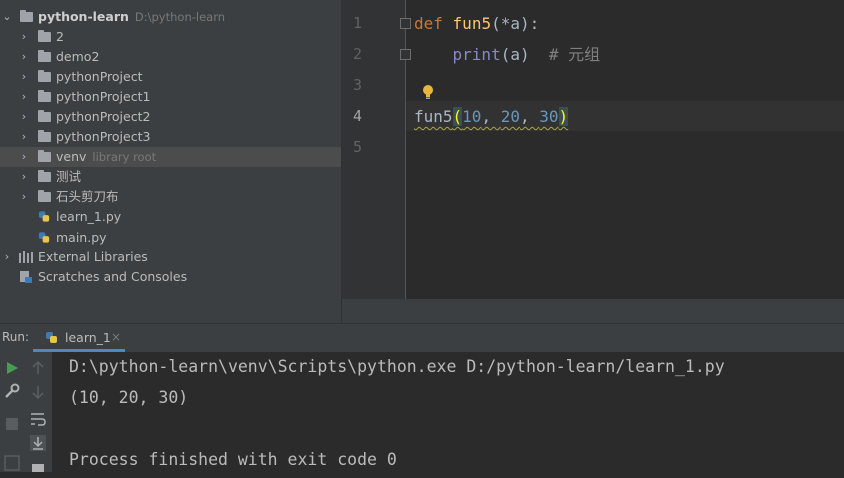  What do you see at coordinates (38, 419) in the screenshot?
I see `soft-wrap-icon` at bounding box center [38, 419].